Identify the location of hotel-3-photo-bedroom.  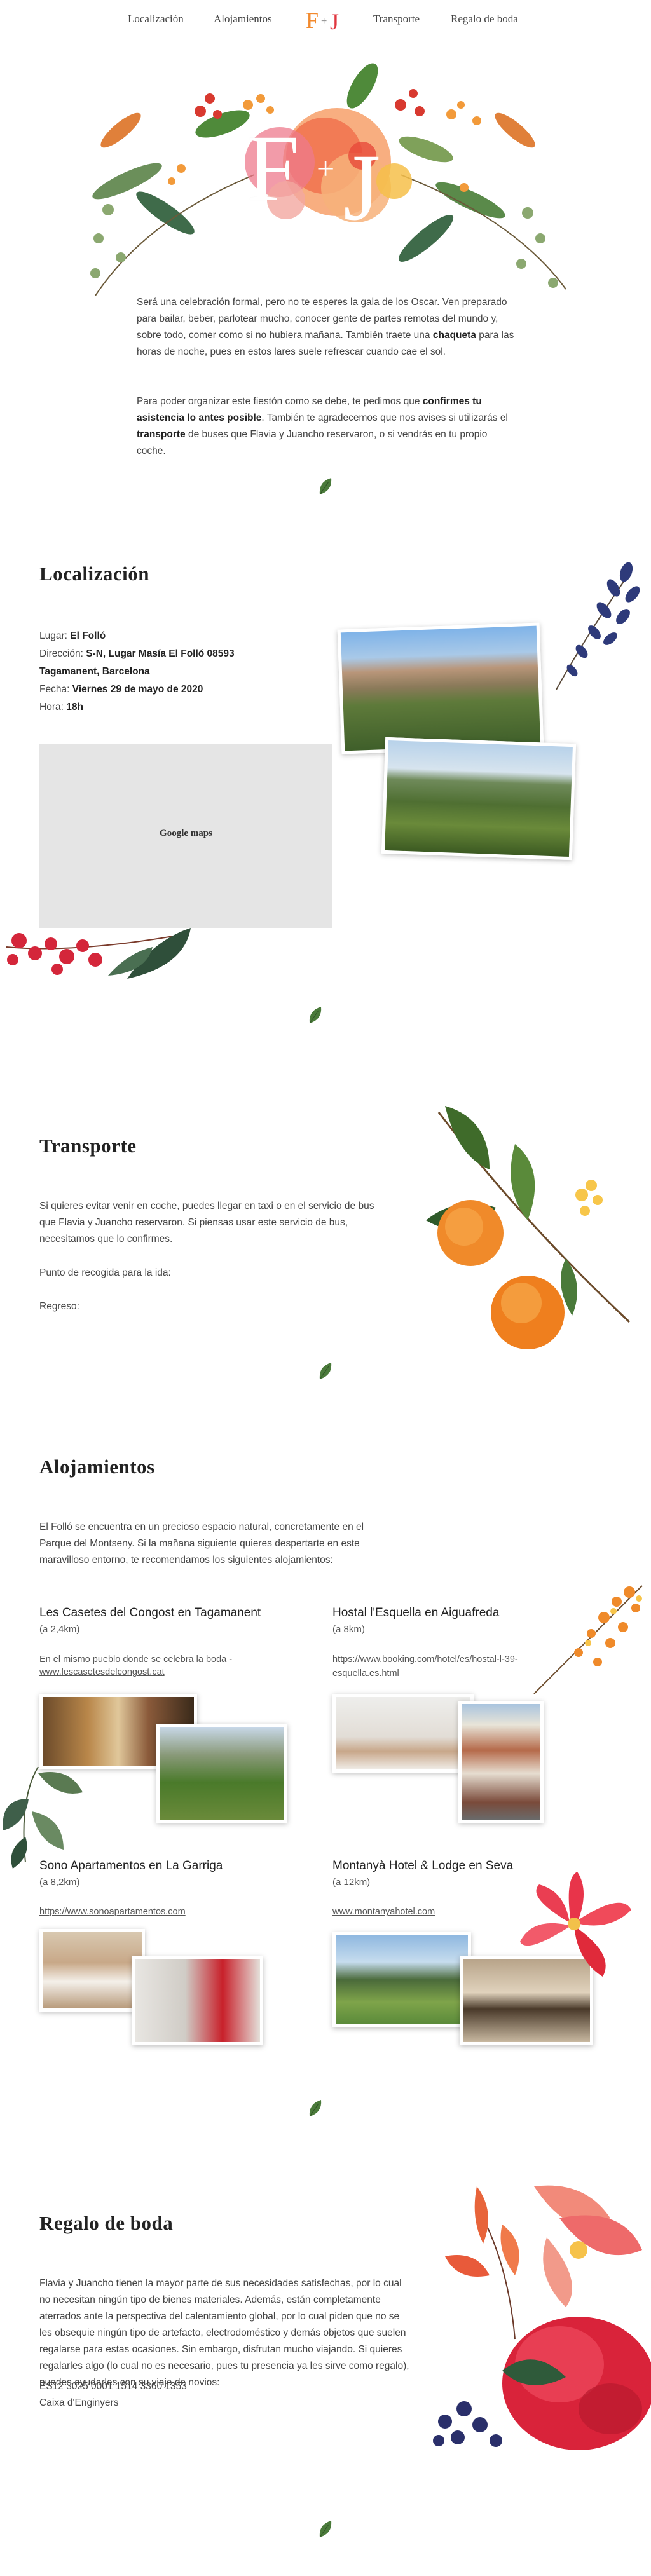
(92, 1970).